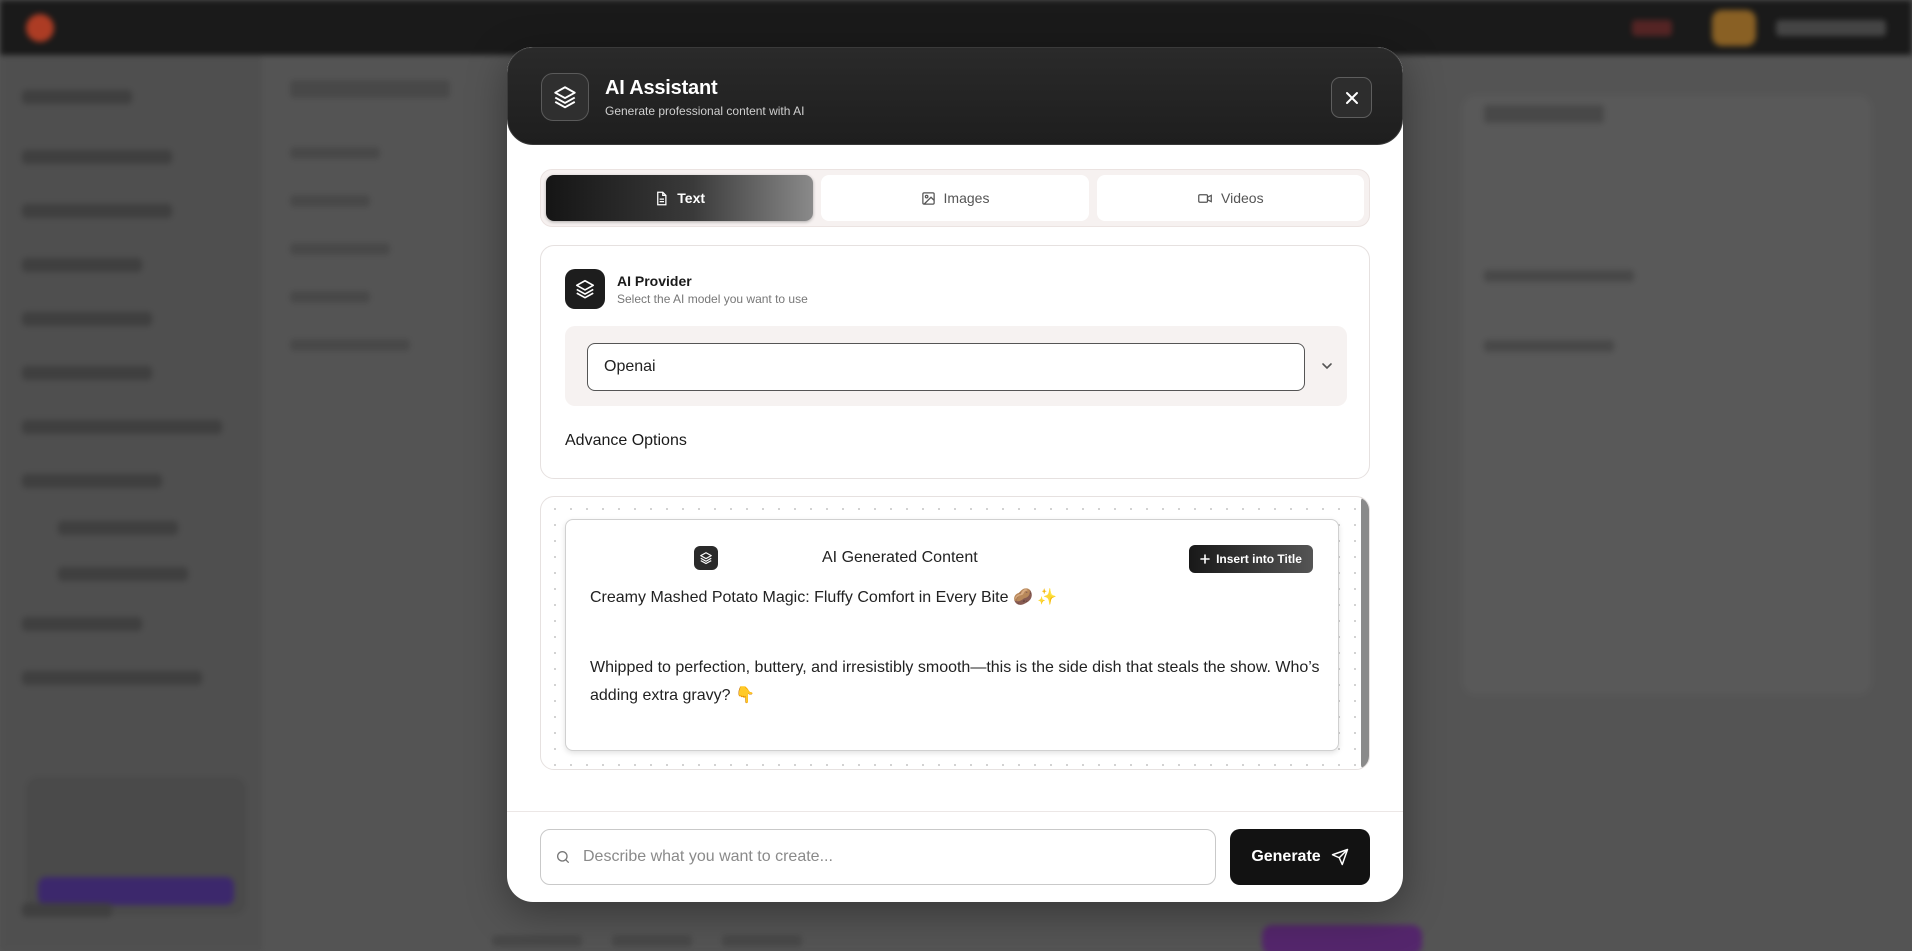 The height and width of the screenshot is (951, 1912). Describe the element at coordinates (928, 198) in the screenshot. I see `image-icon` at that location.